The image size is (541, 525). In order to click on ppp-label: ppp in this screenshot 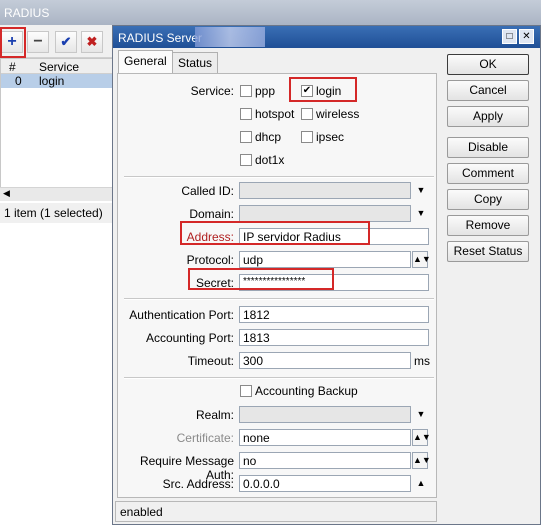, I will do `click(265, 91)`.